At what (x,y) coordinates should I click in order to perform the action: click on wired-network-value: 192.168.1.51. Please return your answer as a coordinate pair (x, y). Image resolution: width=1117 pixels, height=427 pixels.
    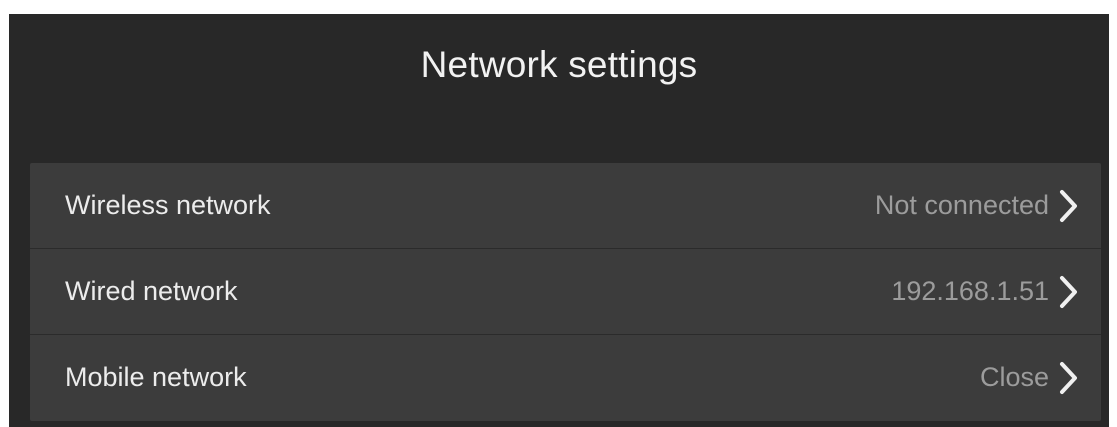
    Looking at the image, I should click on (970, 291).